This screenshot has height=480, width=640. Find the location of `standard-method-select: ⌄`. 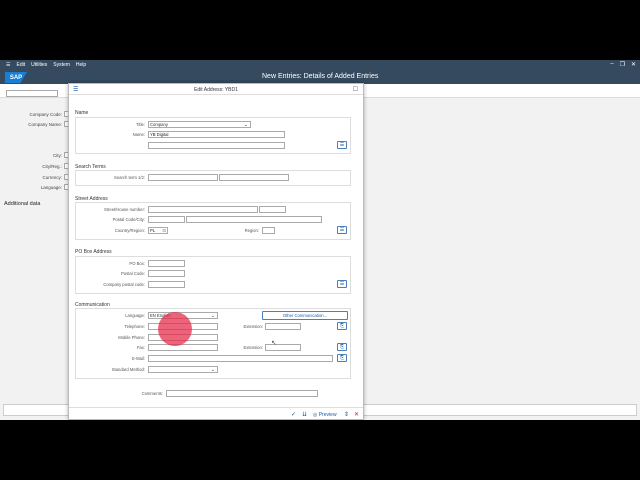

standard-method-select: ⌄ is located at coordinates (183, 369).